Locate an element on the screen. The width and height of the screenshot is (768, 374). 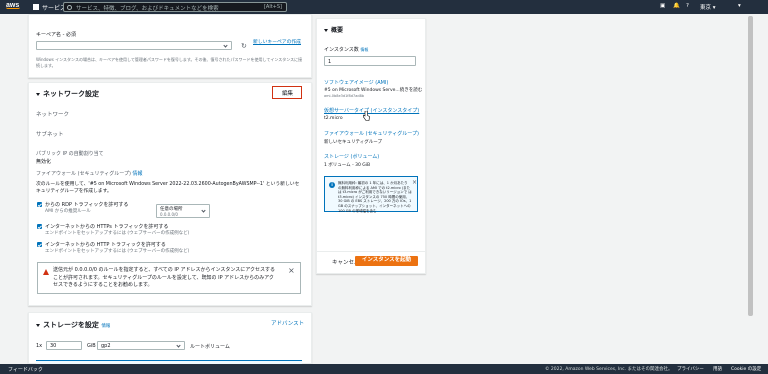
instance-count-value: 1 is located at coordinates (330, 61).